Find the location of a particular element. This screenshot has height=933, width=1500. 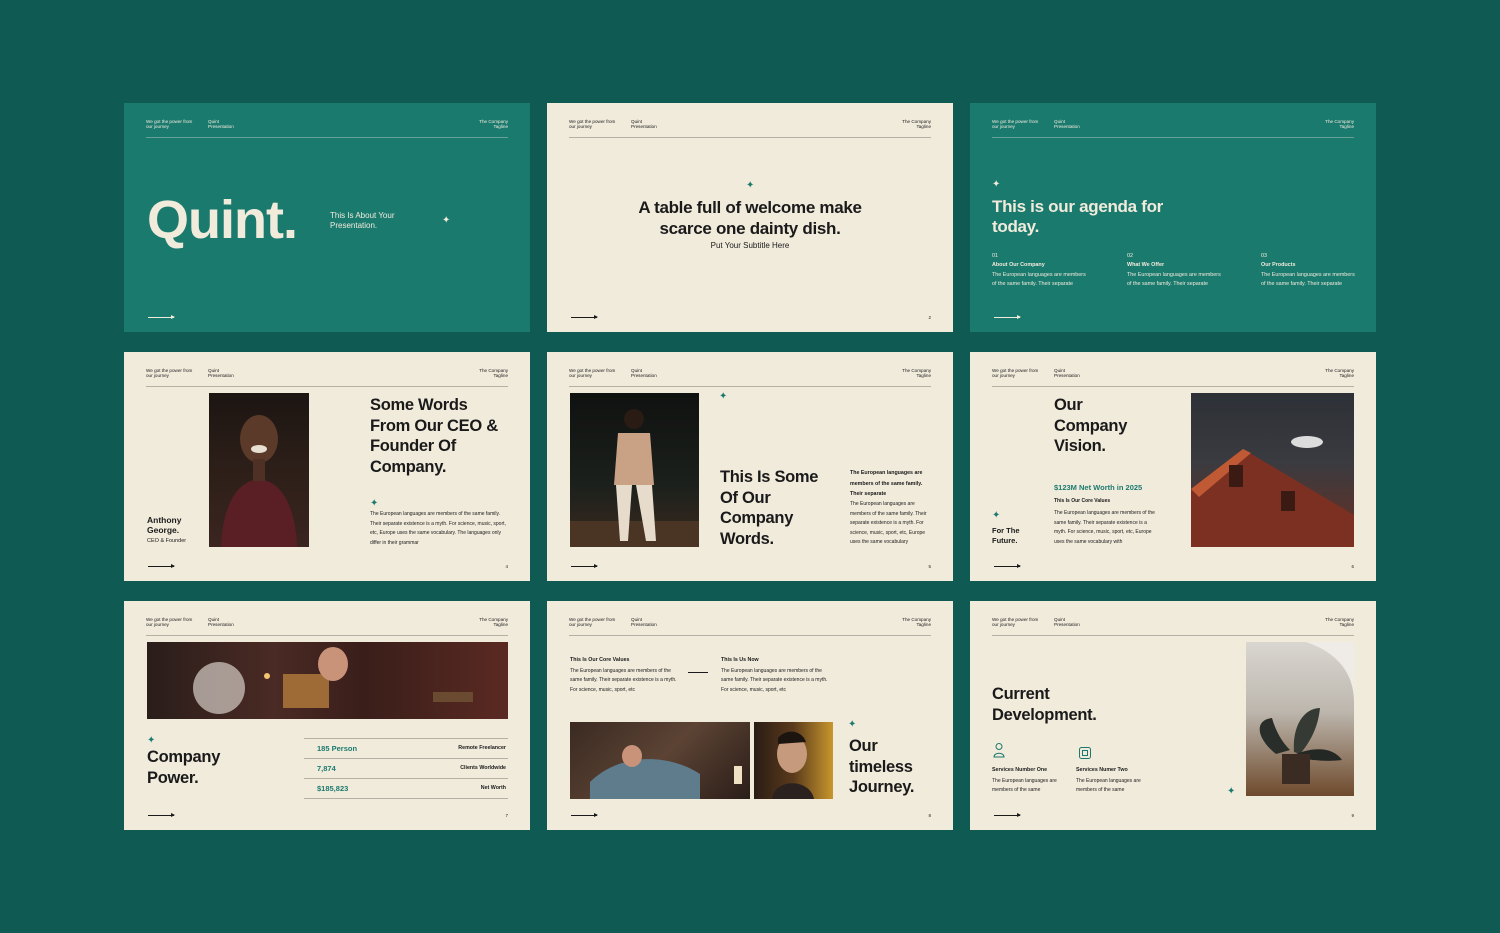

brand-title: Quint. is located at coordinates (222, 220).